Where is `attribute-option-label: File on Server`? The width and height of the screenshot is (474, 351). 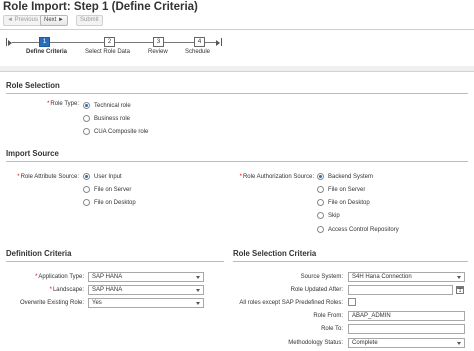
attribute-option-label: File on Server is located at coordinates (113, 189).